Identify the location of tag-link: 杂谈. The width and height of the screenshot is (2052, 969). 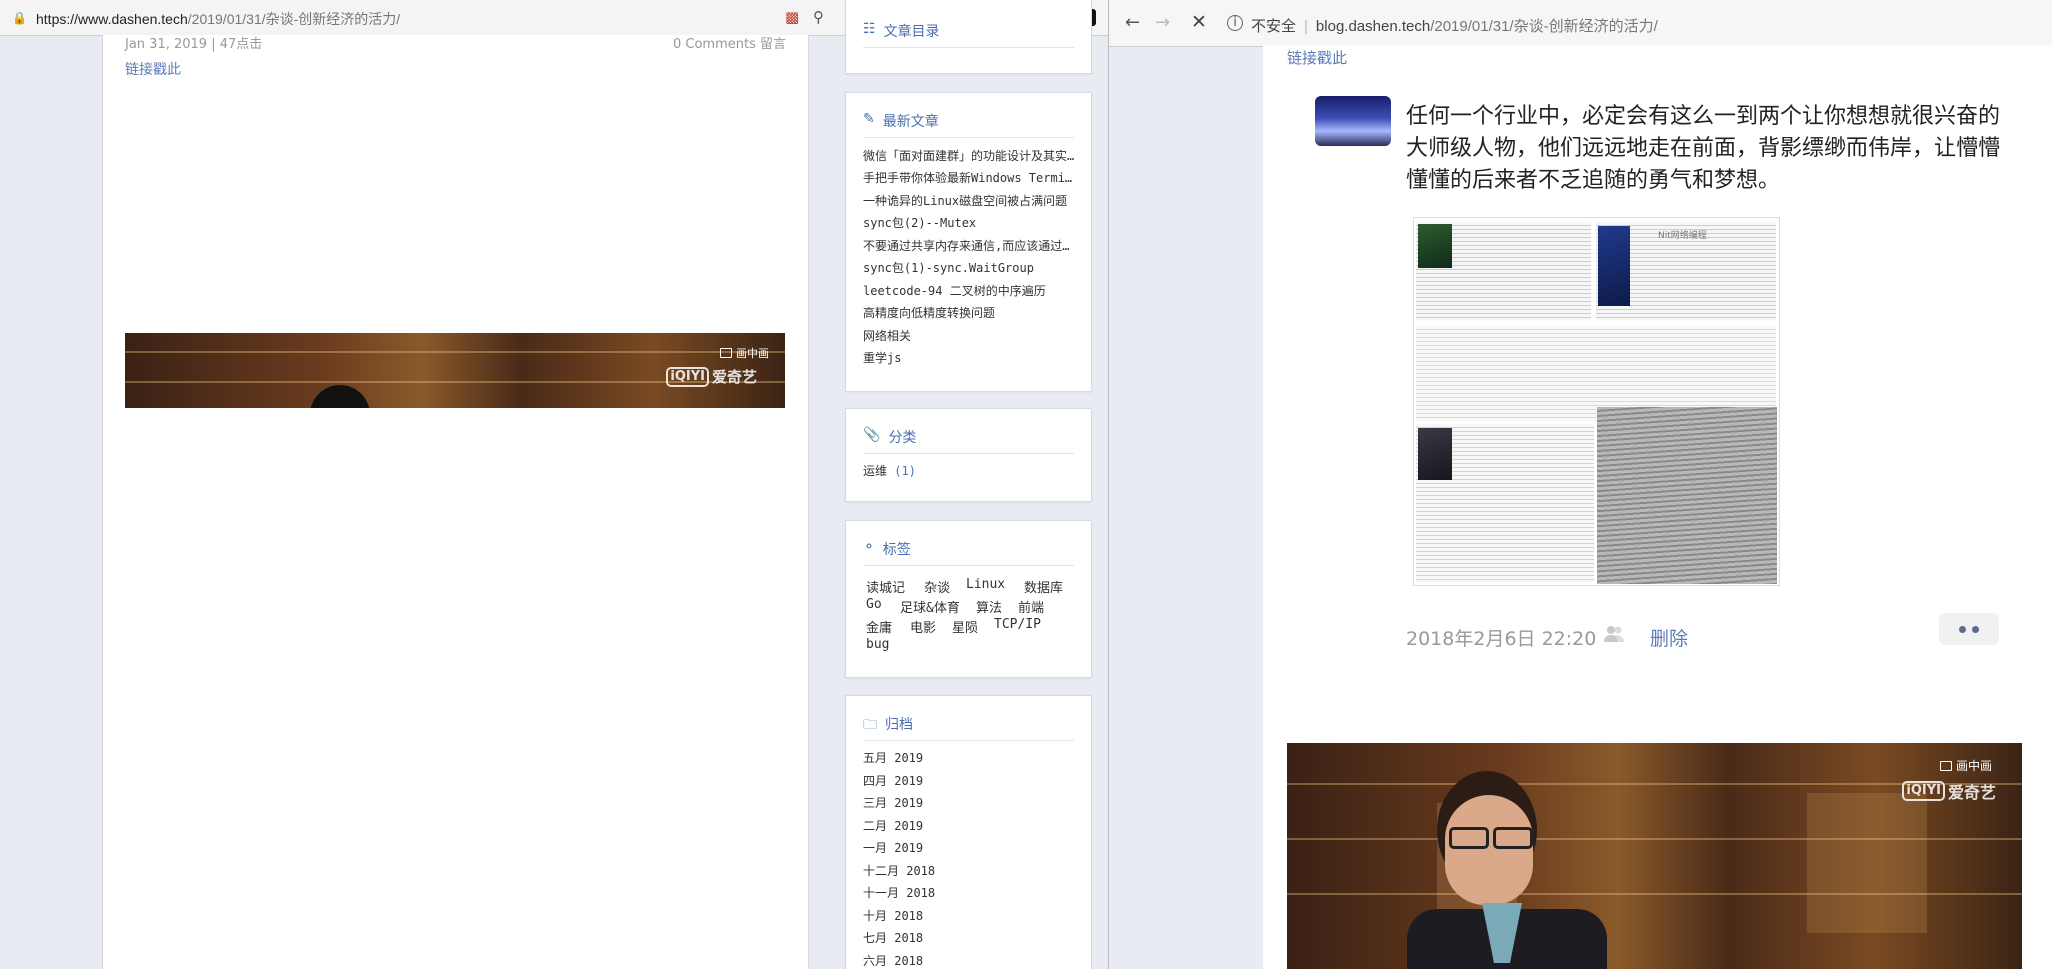
(937, 586).